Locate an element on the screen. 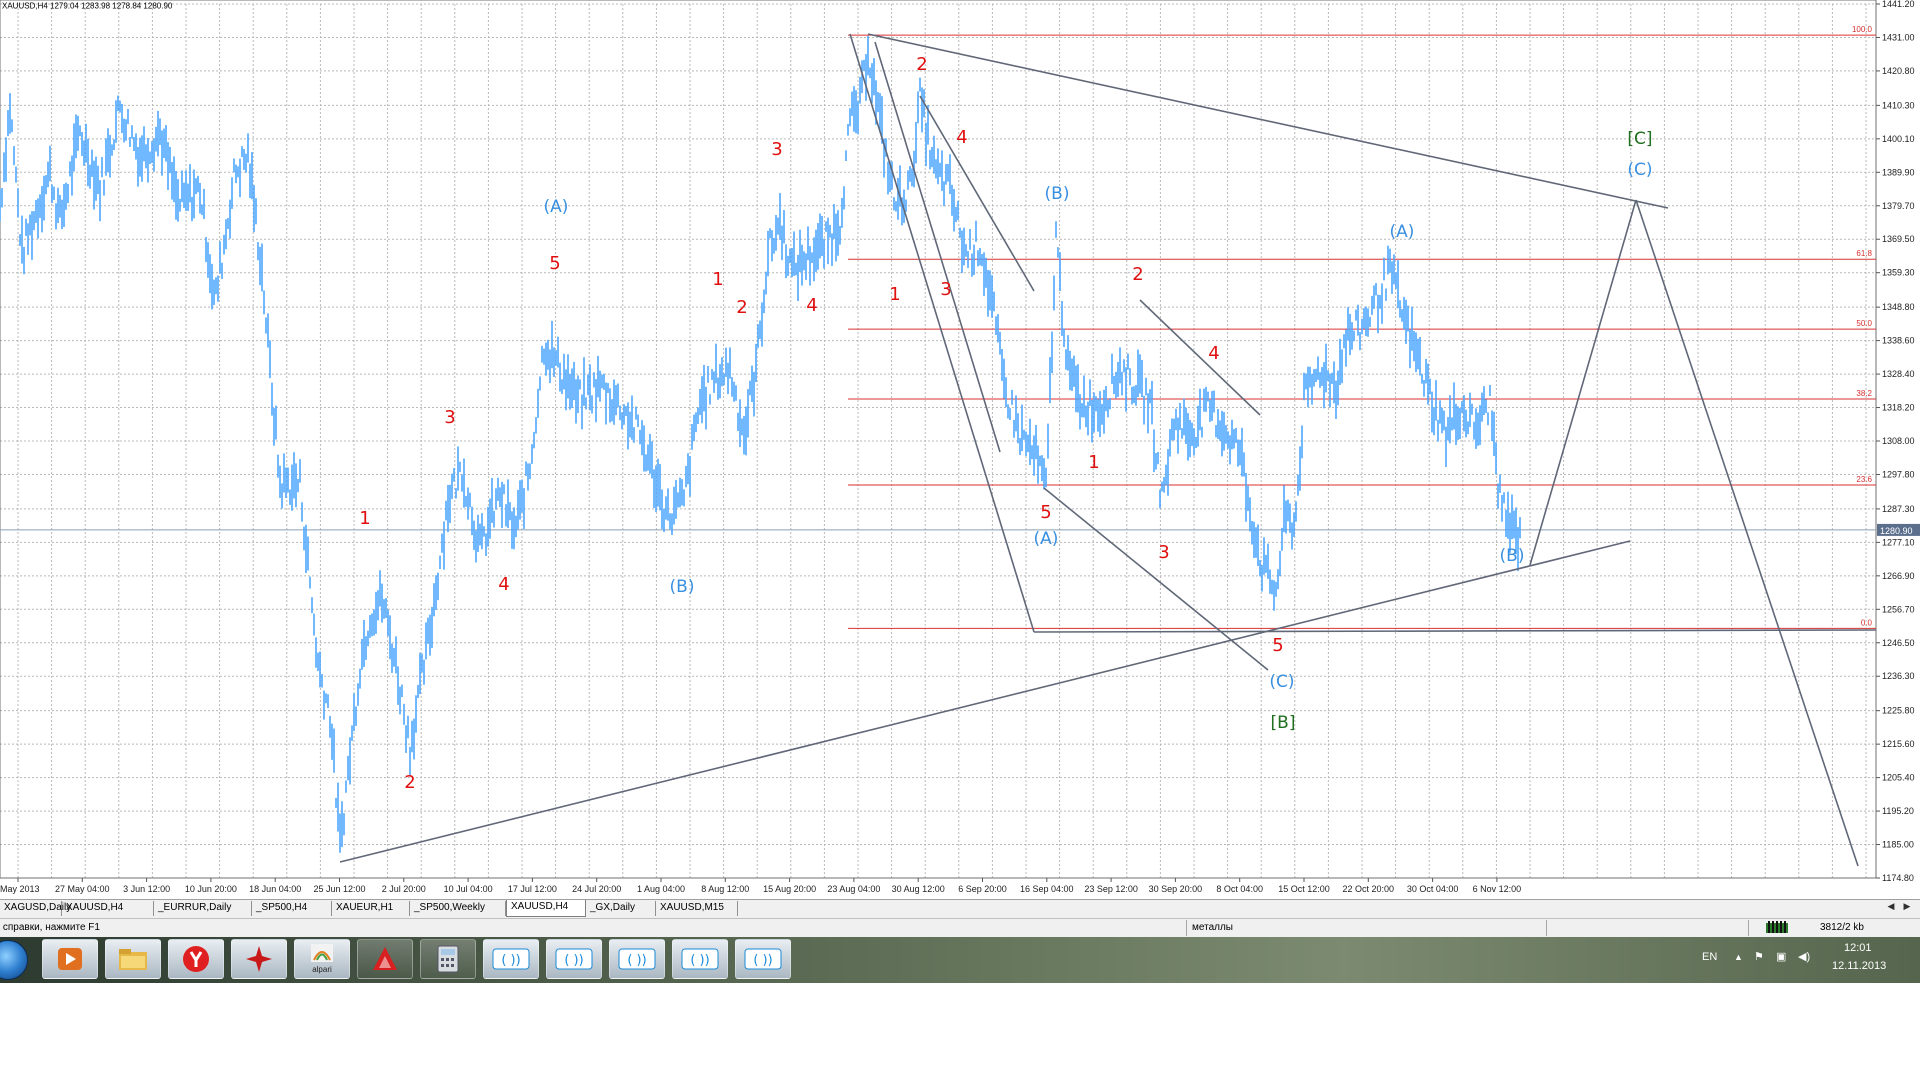  taskbar-red-star-tool is located at coordinates (259, 959).